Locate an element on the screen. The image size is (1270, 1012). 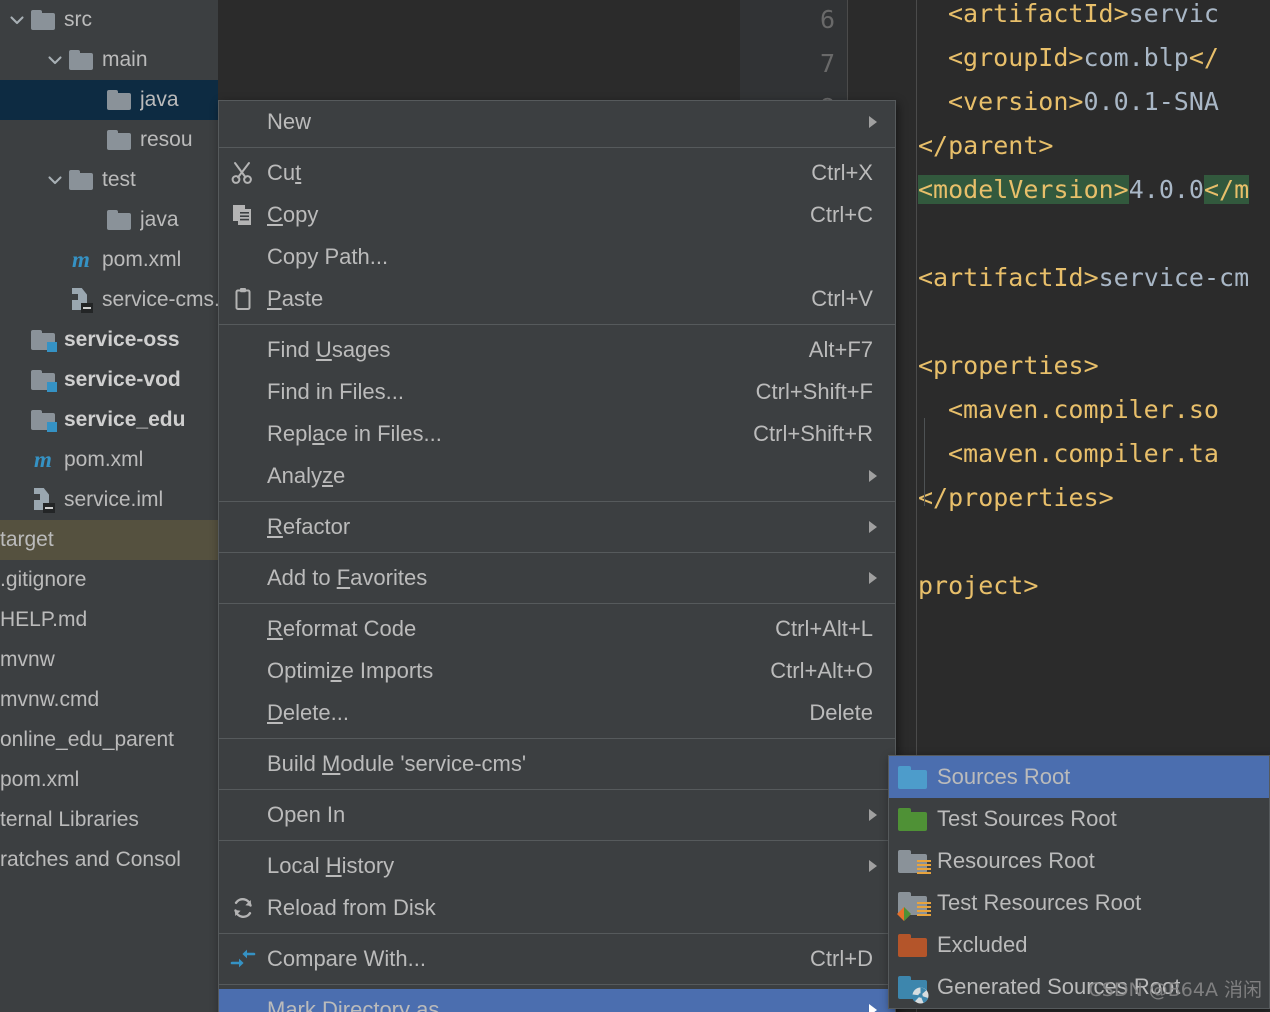
tree-row: service-oss is located at coordinates (109, 340).